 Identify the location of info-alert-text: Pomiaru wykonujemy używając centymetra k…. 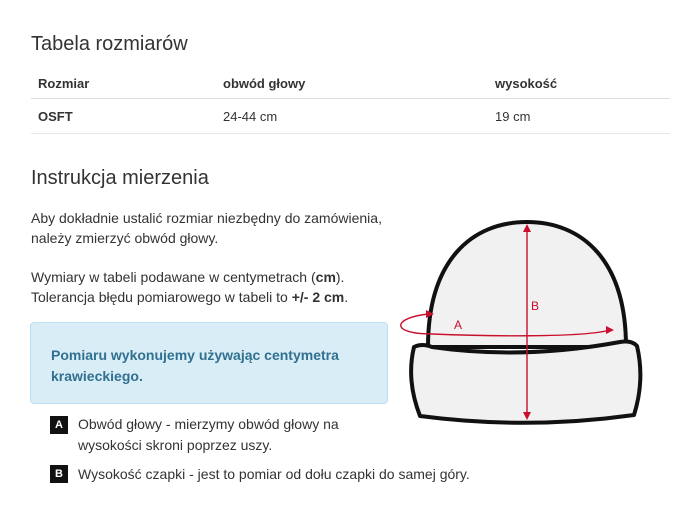
(209, 366).